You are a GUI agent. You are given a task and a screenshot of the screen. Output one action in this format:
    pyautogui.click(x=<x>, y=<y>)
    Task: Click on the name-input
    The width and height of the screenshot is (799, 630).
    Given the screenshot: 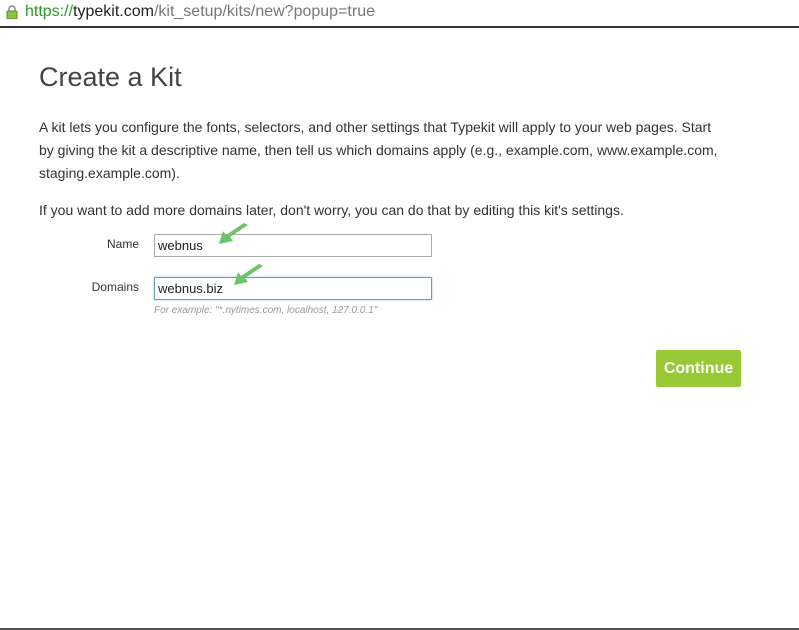 What is the action you would take?
    pyautogui.click(x=293, y=245)
    